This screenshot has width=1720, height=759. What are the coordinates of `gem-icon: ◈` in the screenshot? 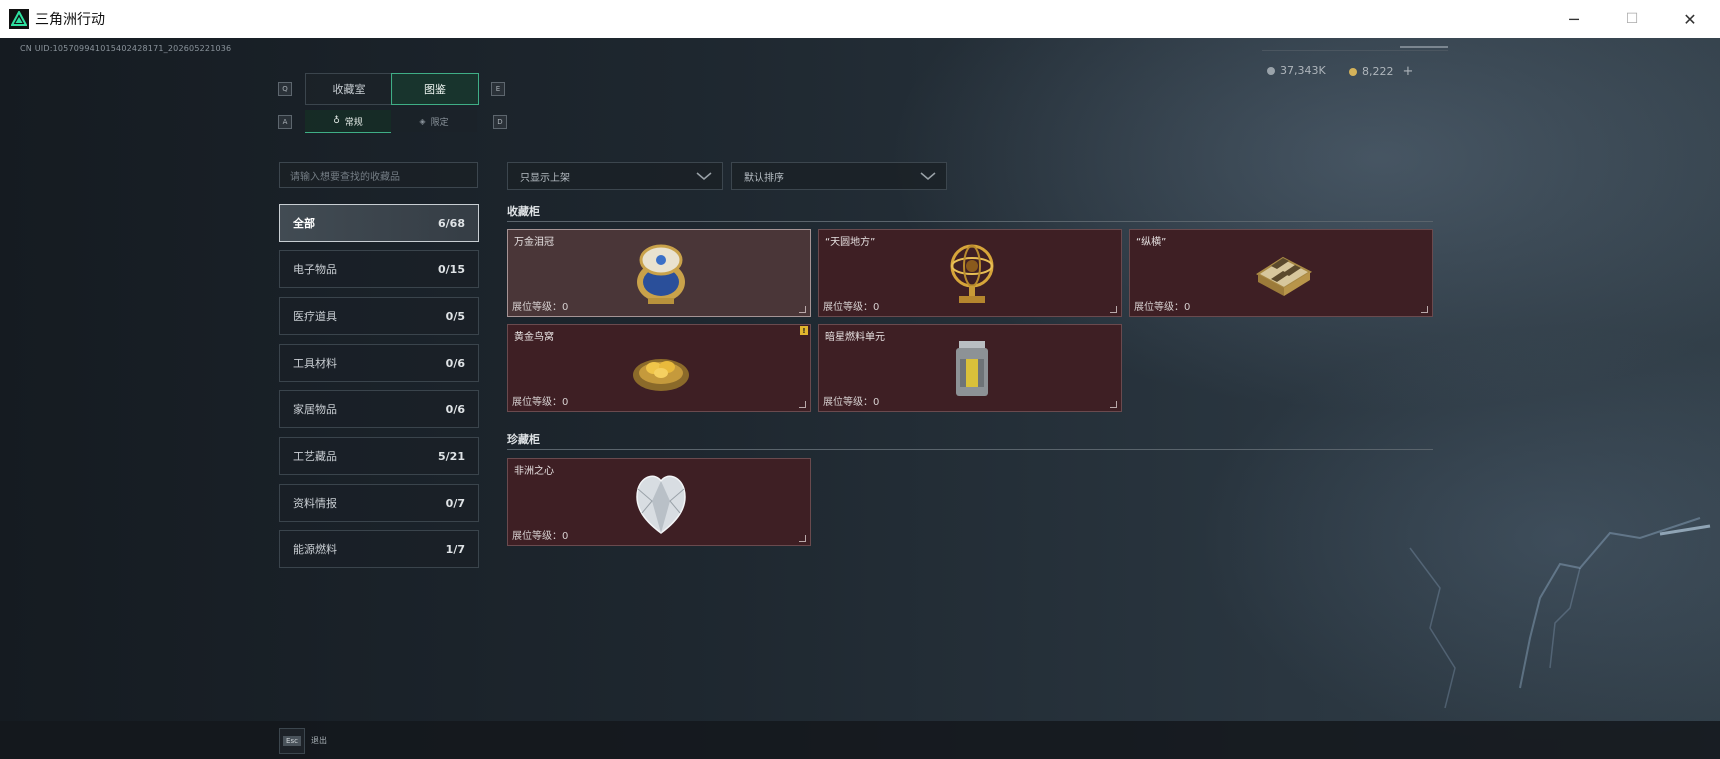 It's located at (422, 121).